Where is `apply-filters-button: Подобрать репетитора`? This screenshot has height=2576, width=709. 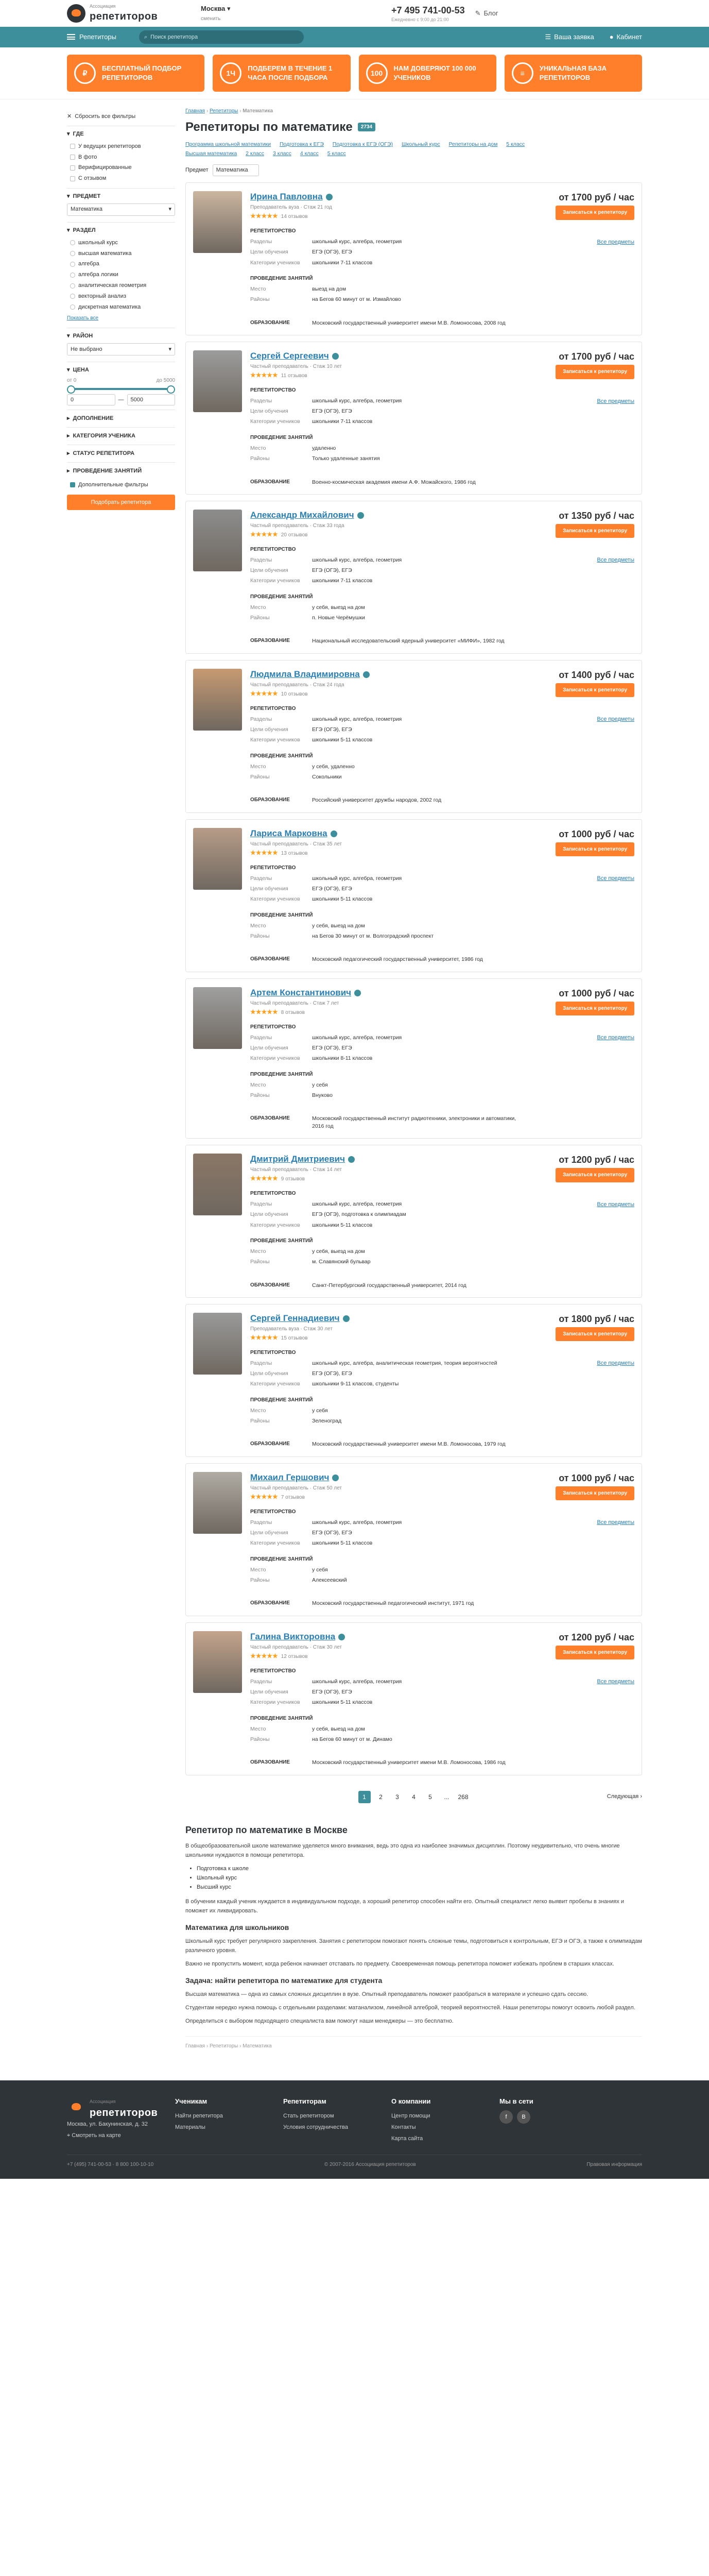 apply-filters-button: Подобрать репетитора is located at coordinates (121, 502).